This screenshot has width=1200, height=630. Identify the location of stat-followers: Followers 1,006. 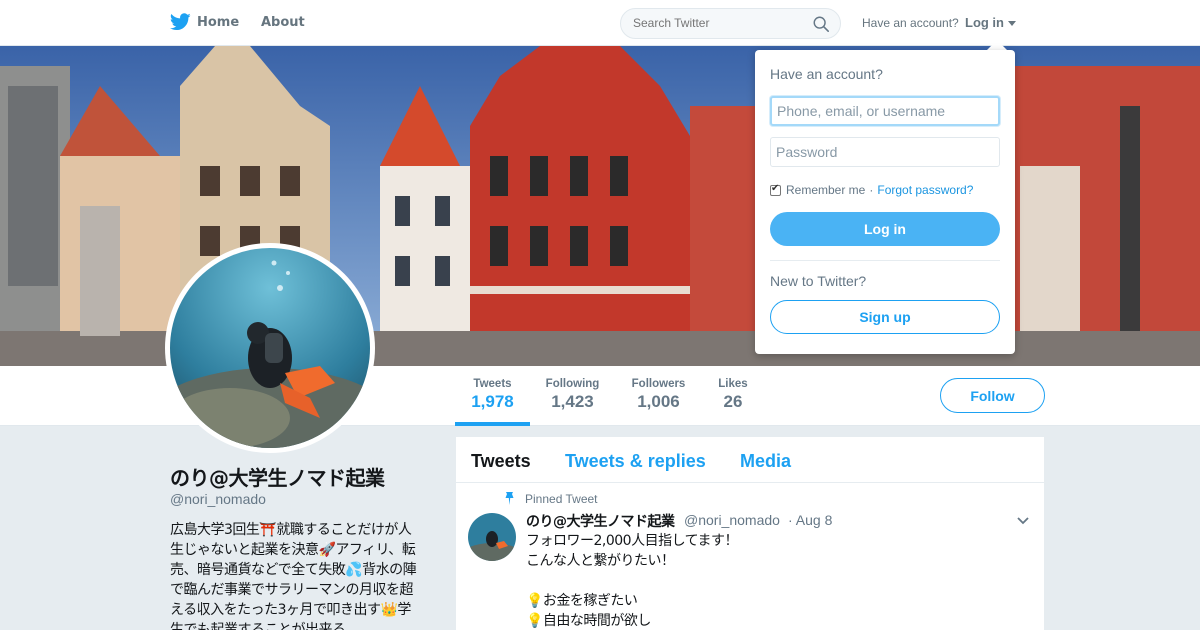
(658, 396).